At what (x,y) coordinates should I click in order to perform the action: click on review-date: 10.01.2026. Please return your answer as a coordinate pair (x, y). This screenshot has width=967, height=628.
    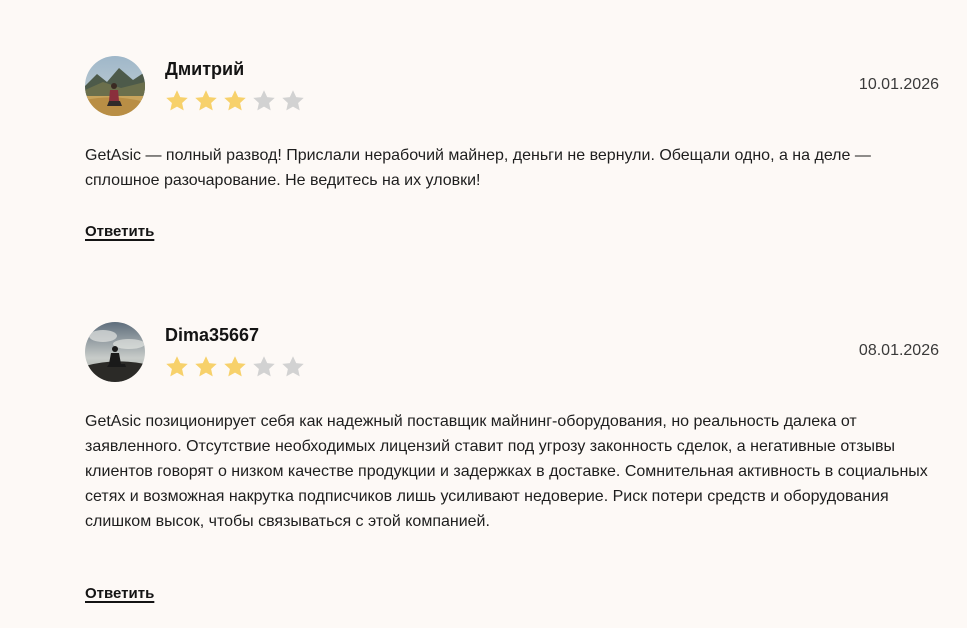
    Looking at the image, I should click on (898, 84).